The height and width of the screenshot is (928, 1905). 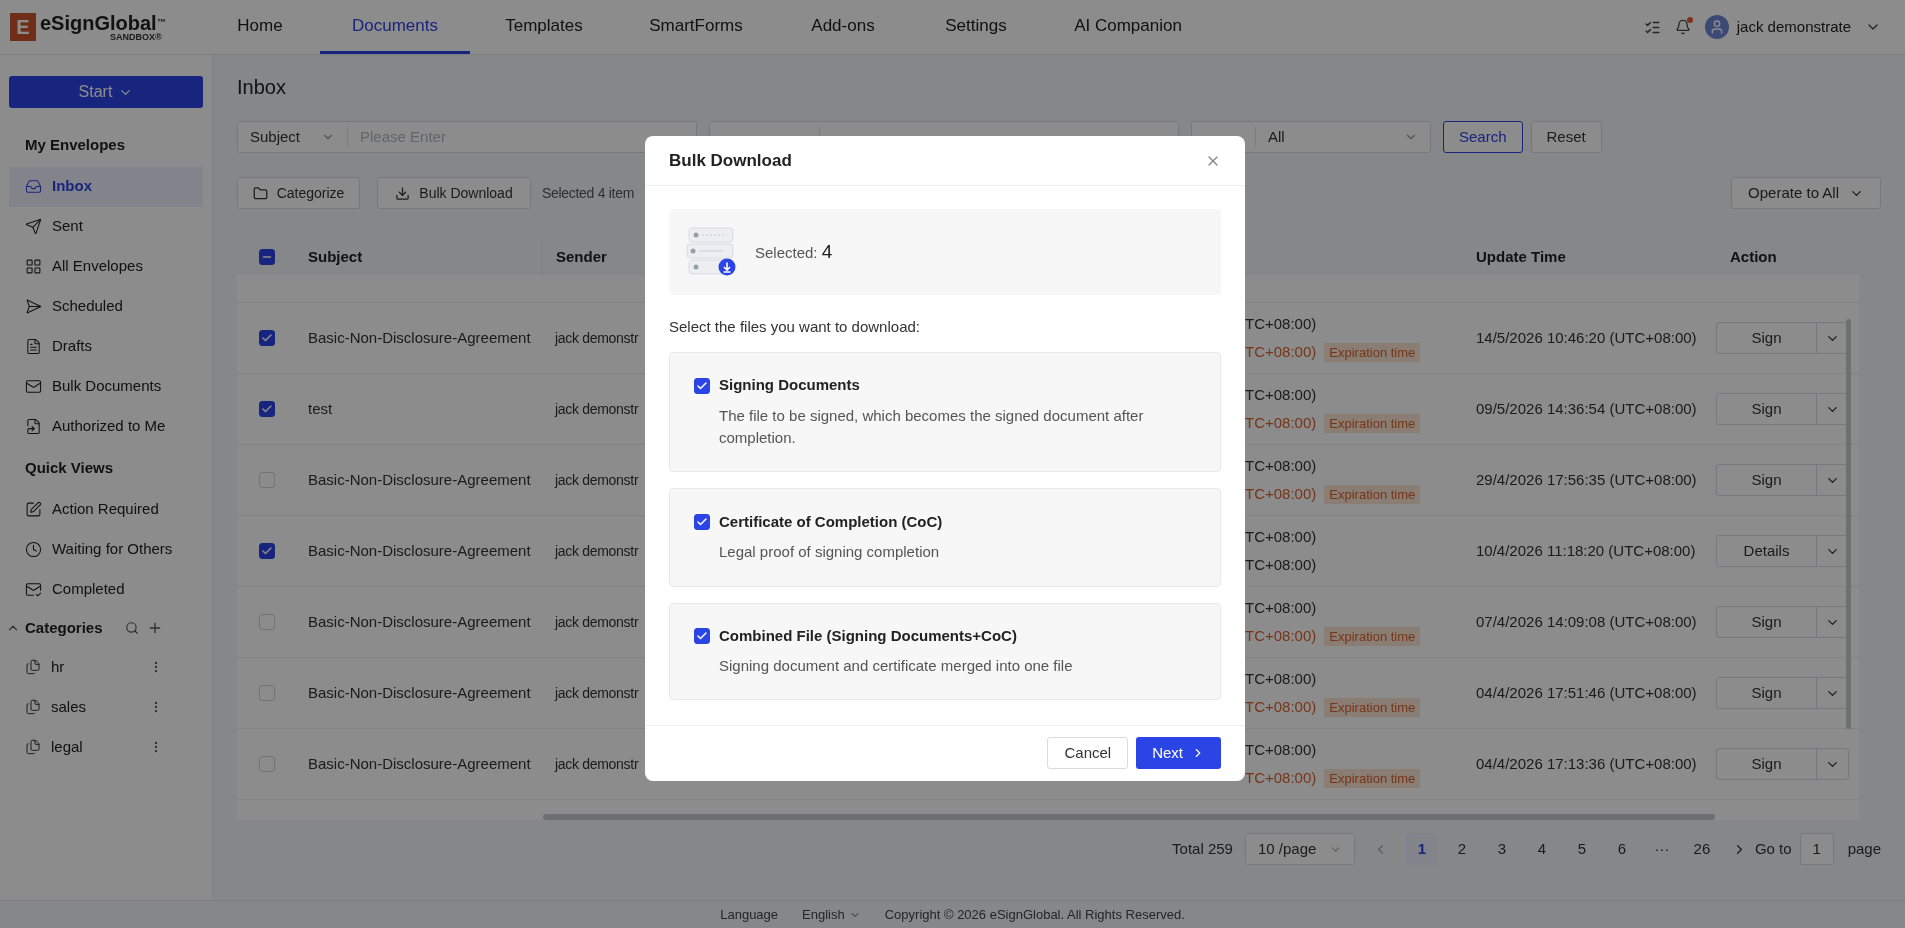 What do you see at coordinates (1129, 817) in the screenshot?
I see `horizontal-scrollbar` at bounding box center [1129, 817].